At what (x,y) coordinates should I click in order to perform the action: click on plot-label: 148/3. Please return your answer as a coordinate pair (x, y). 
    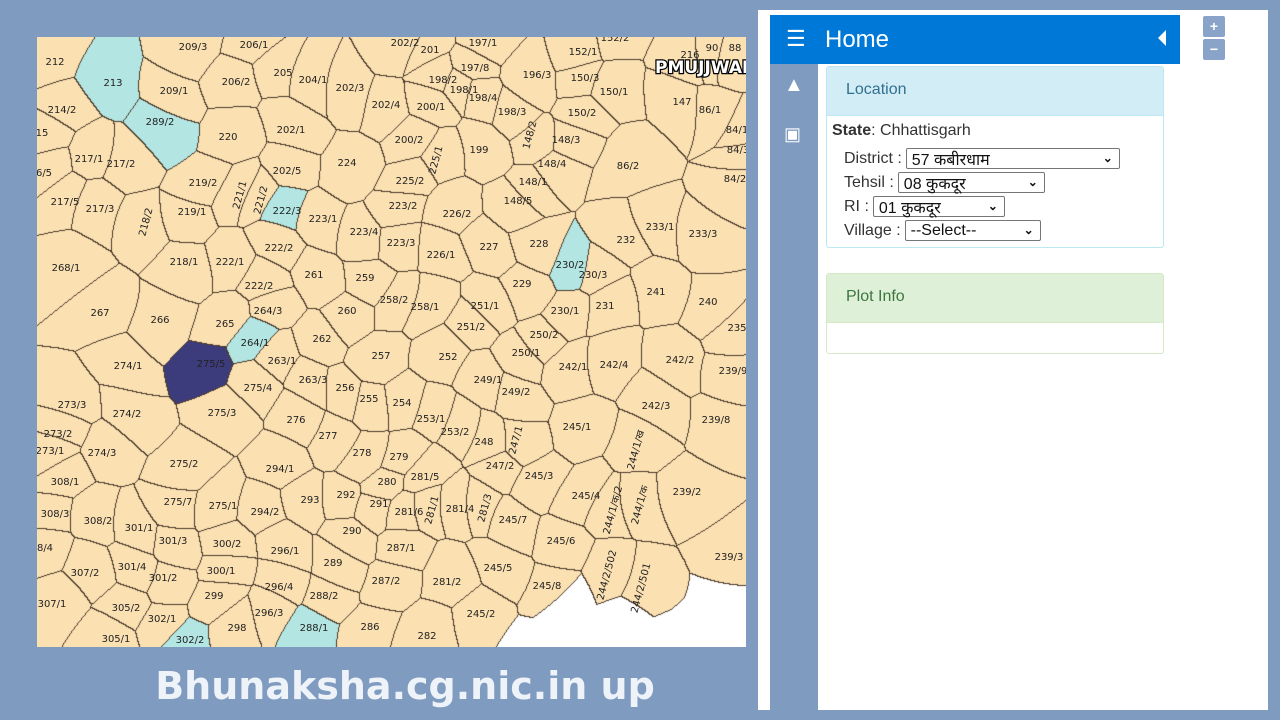
    Looking at the image, I should click on (566, 140).